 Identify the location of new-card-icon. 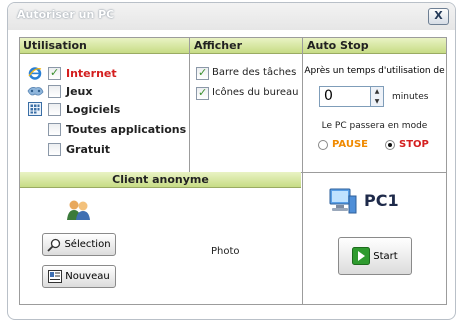
(55, 276).